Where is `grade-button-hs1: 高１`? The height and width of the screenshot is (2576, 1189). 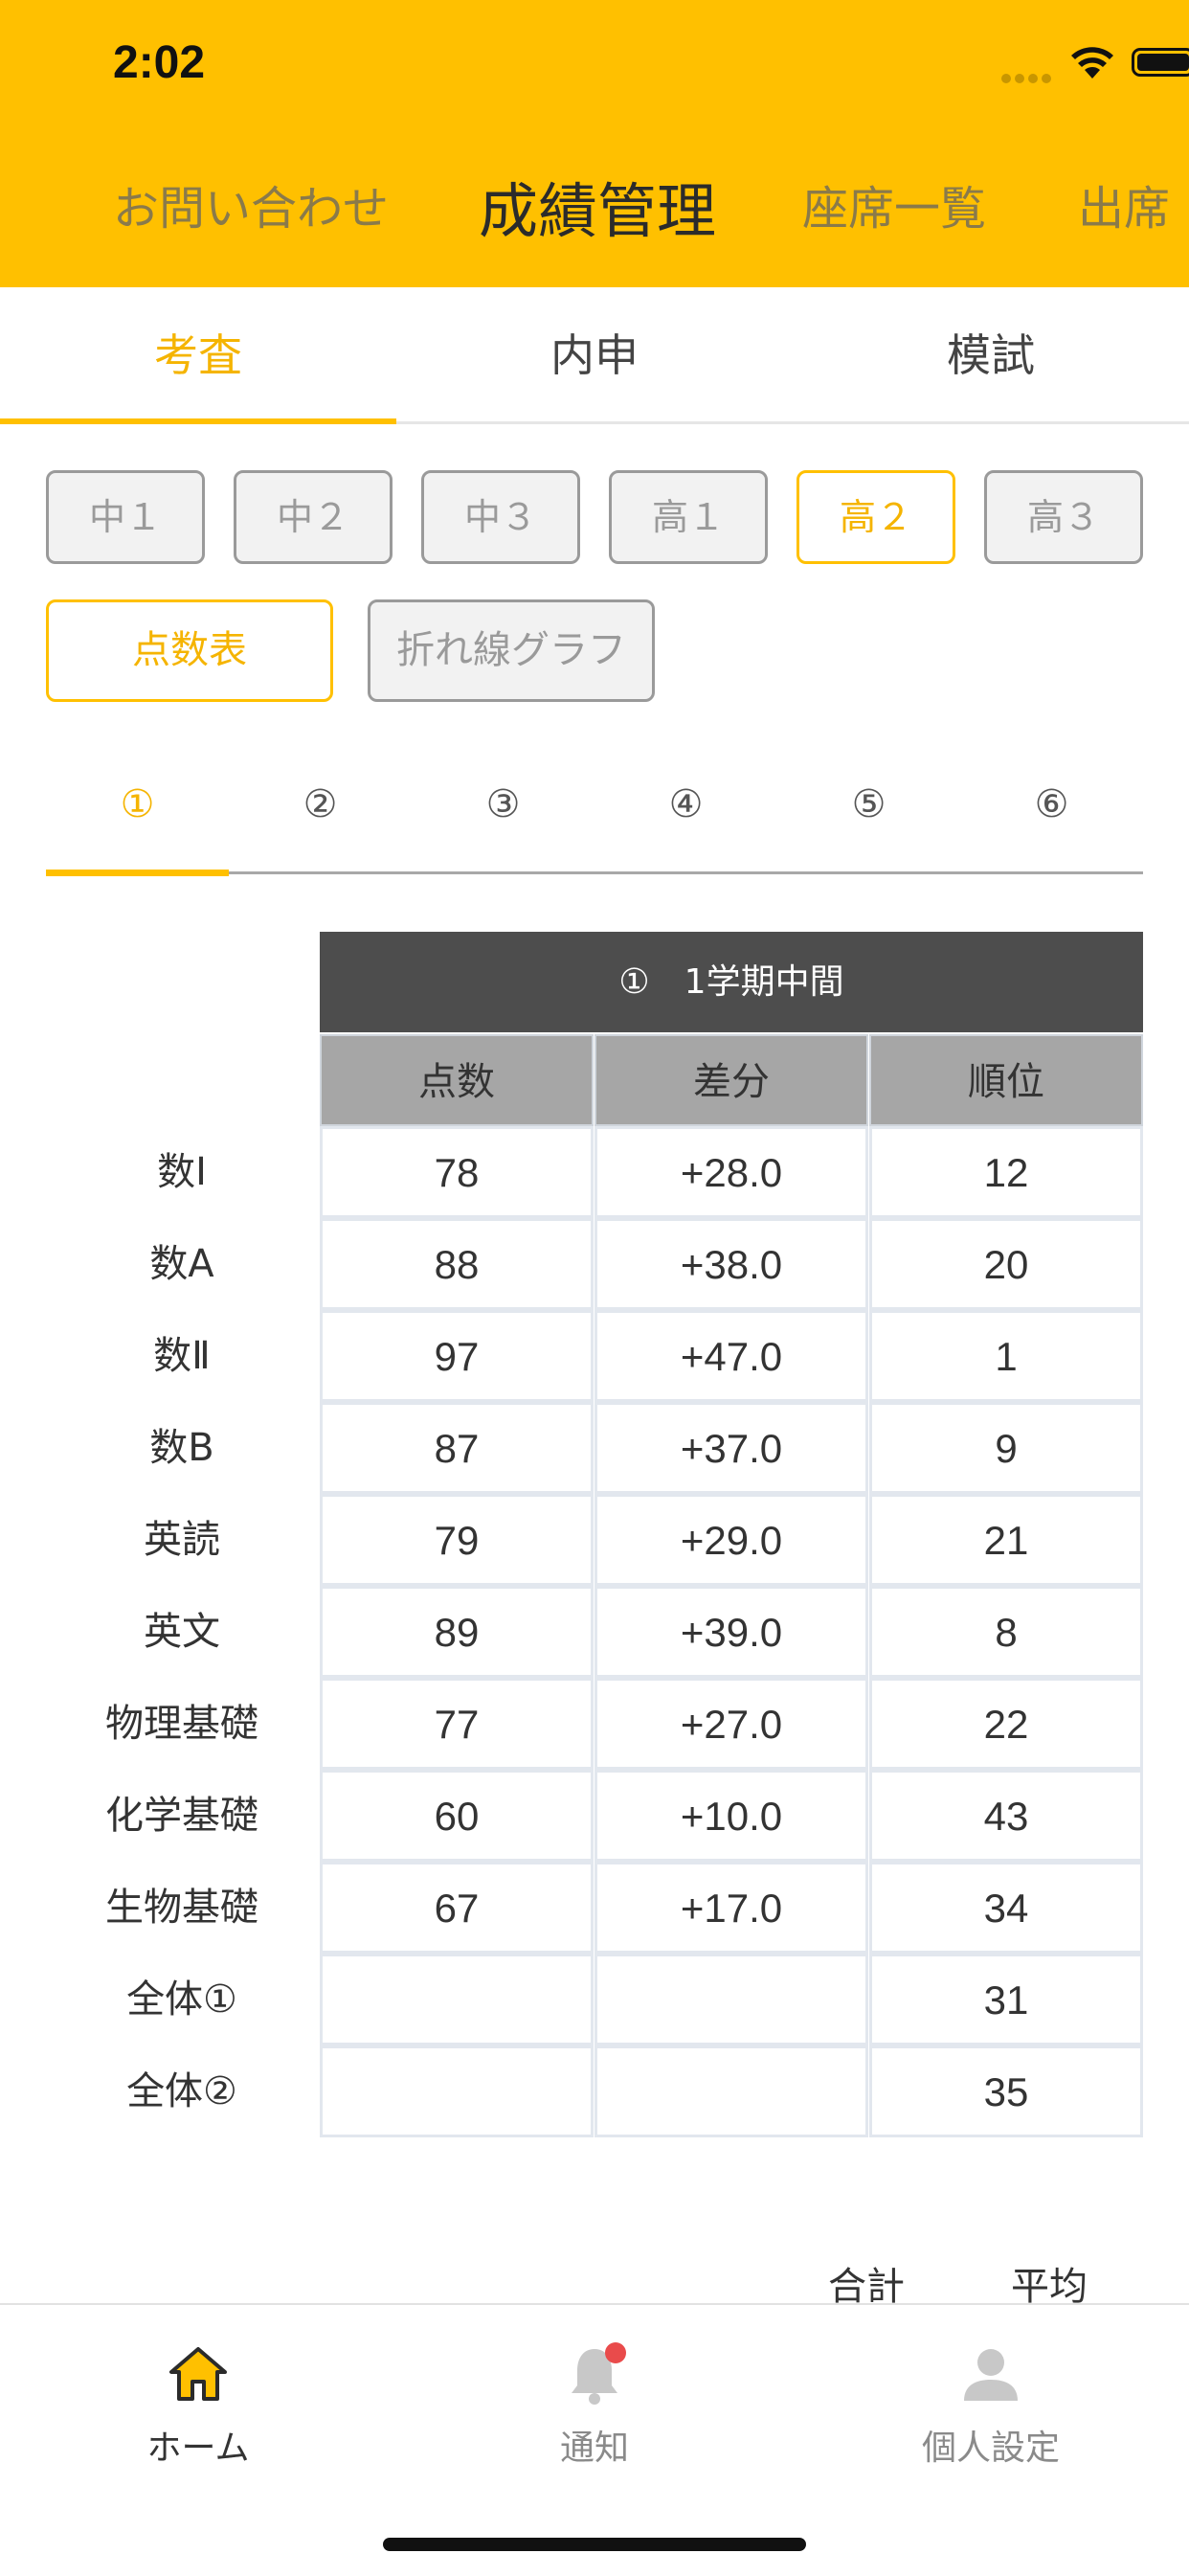
grade-button-hs1: 高１ is located at coordinates (688, 517).